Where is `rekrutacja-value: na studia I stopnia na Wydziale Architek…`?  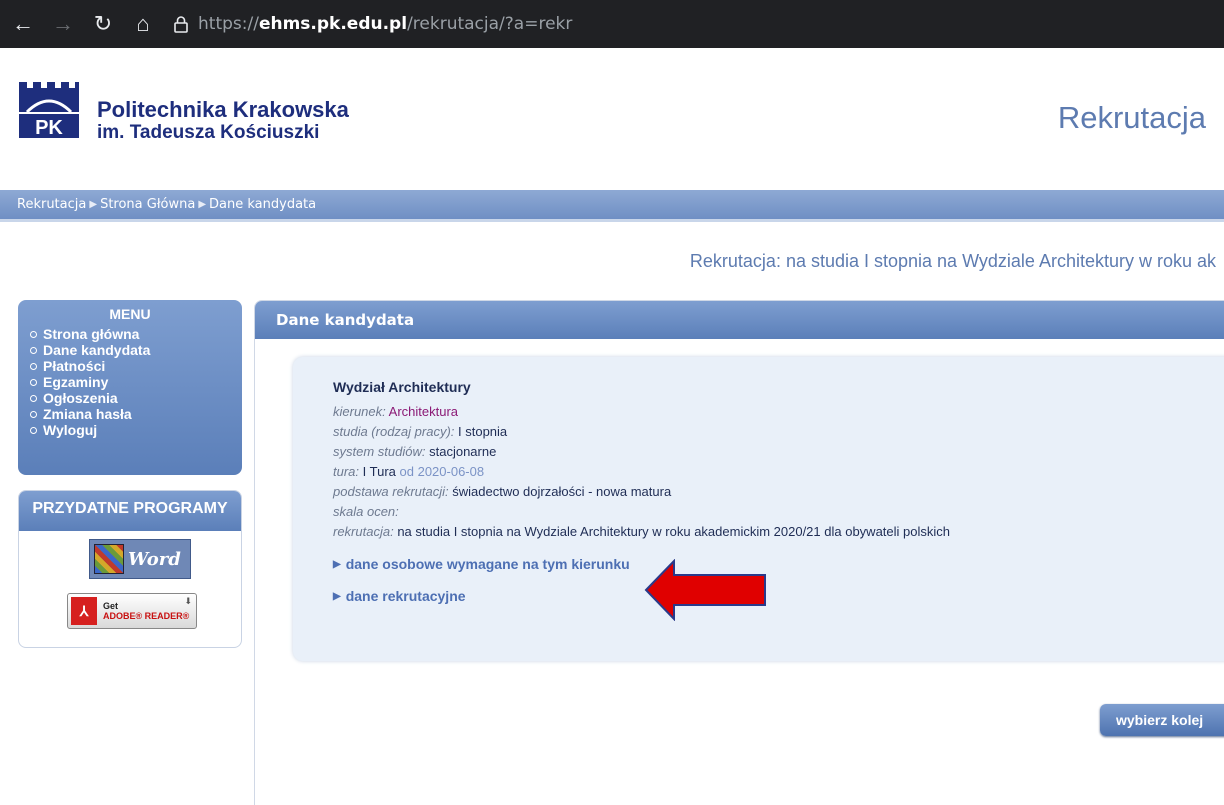
rekrutacja-value: na studia I stopnia na Wydziale Architek… is located at coordinates (673, 531).